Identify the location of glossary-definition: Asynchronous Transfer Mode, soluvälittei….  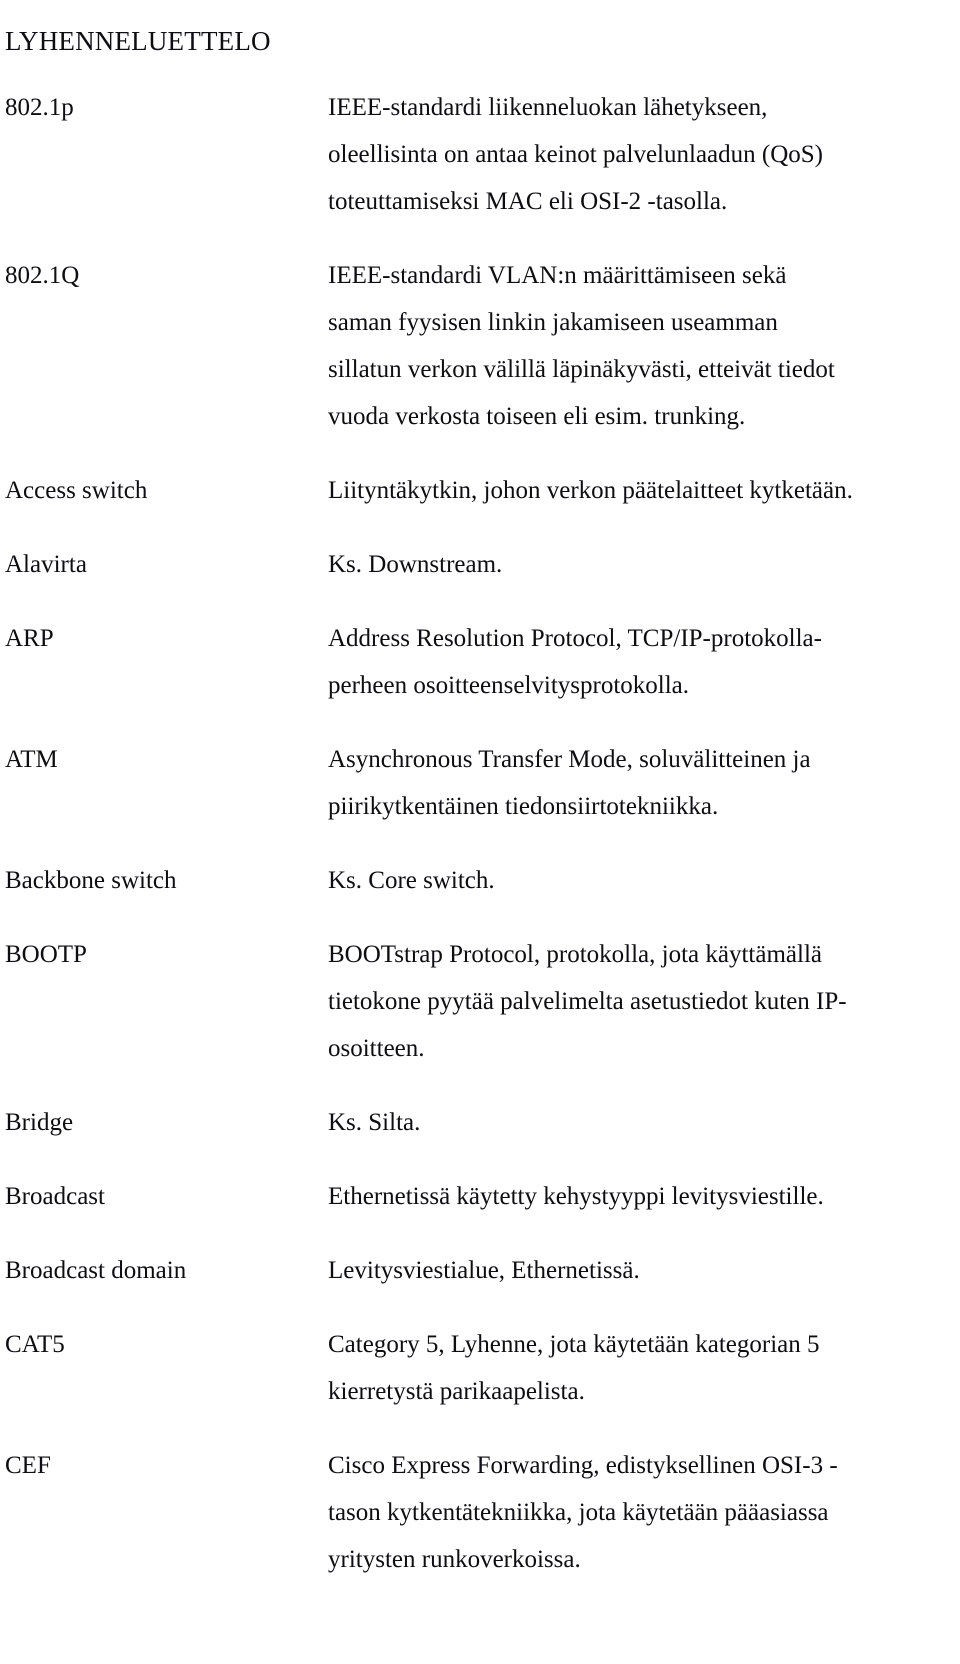
(611, 783).